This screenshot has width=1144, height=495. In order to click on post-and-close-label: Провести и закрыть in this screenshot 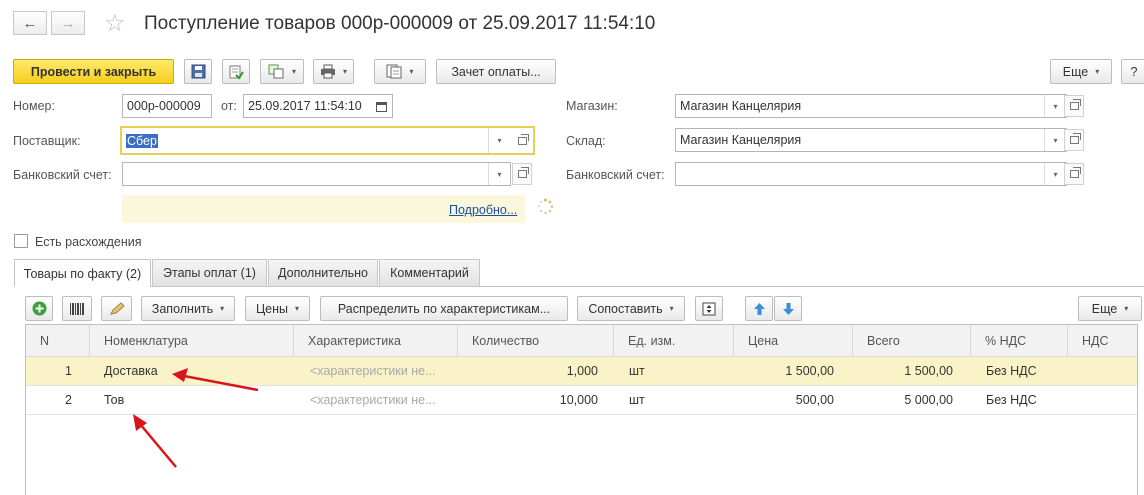, I will do `click(93, 71)`.